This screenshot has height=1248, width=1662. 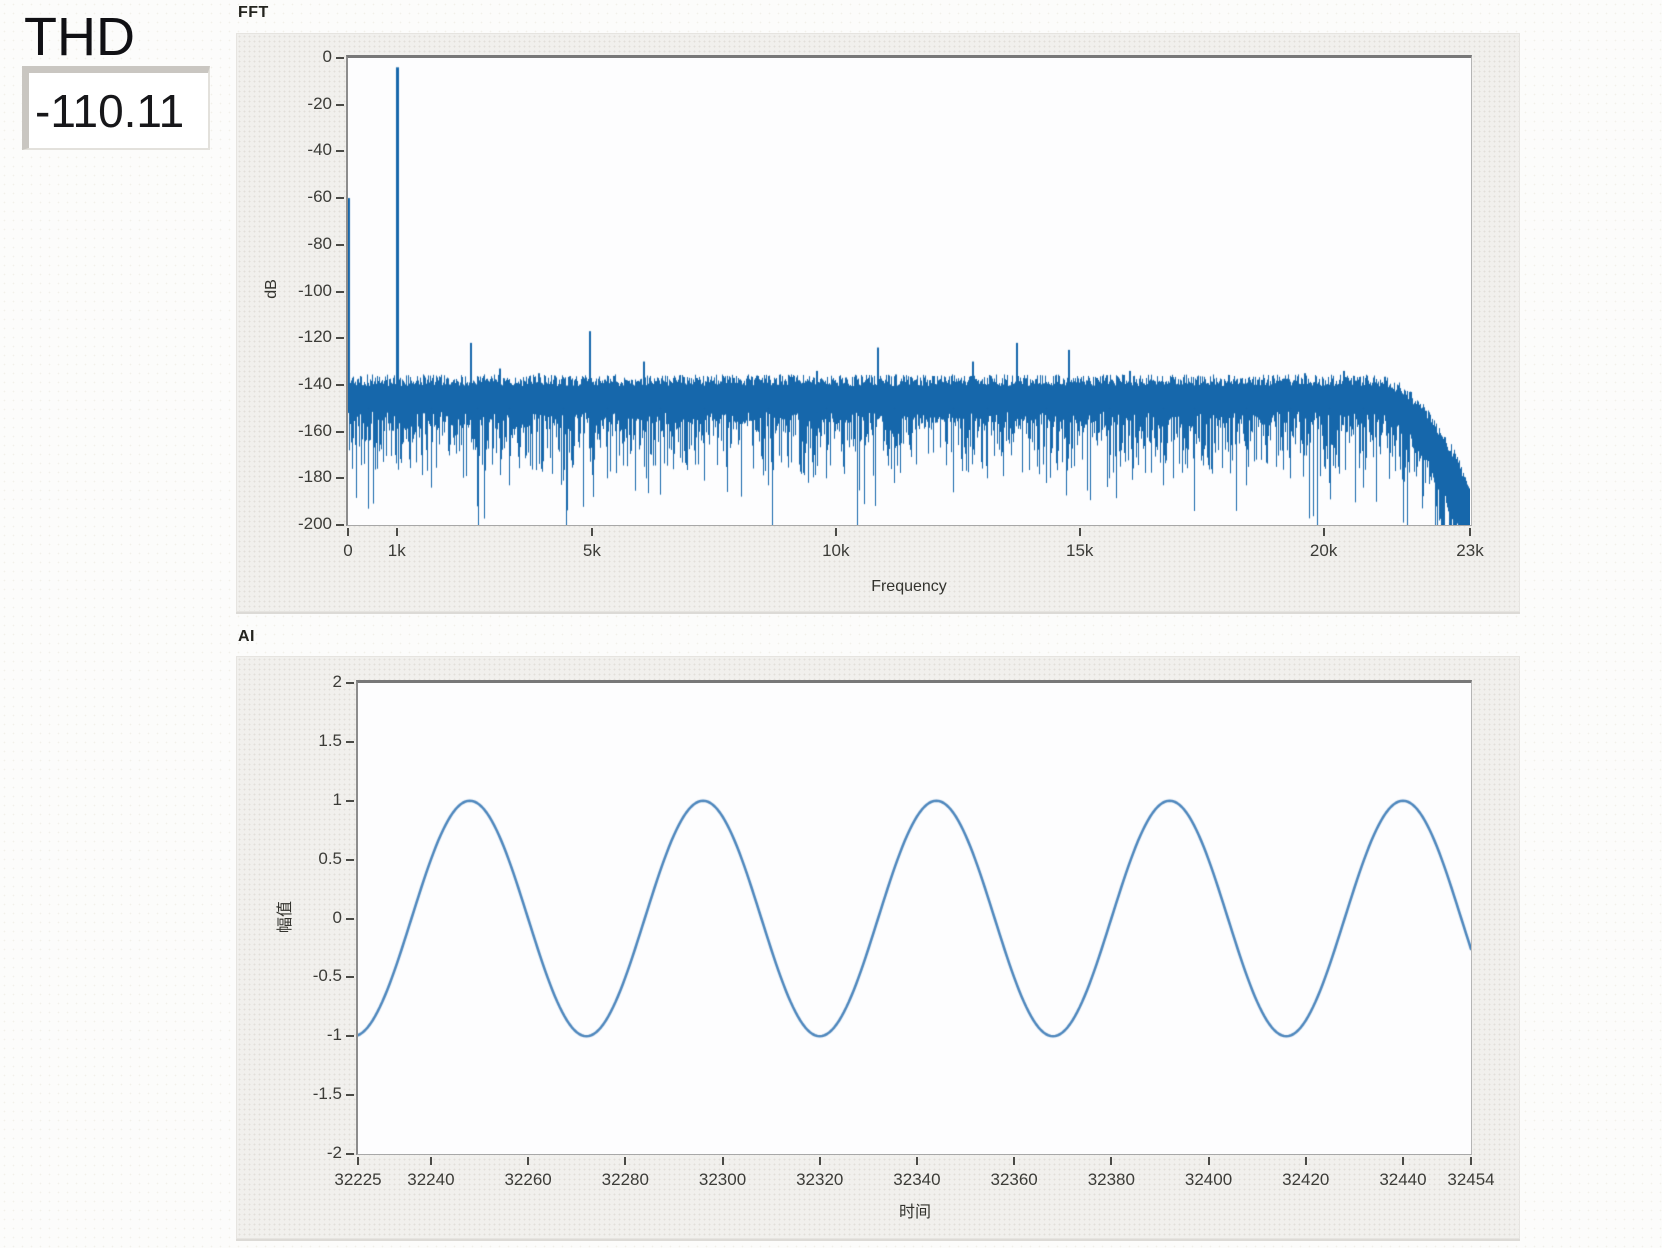 What do you see at coordinates (909, 586) in the screenshot?
I see `fft-x-axis-label: Frequency` at bounding box center [909, 586].